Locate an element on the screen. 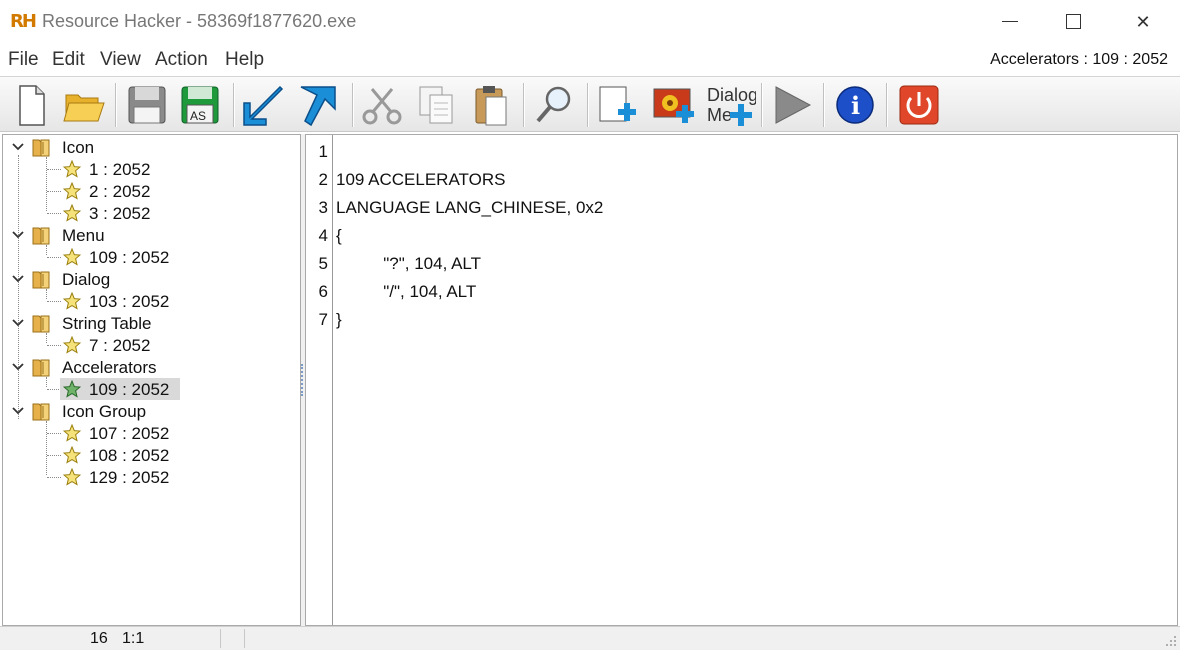 This screenshot has height=650, width=1180. tree-leaf: 2 : 2052 is located at coordinates (151, 191).